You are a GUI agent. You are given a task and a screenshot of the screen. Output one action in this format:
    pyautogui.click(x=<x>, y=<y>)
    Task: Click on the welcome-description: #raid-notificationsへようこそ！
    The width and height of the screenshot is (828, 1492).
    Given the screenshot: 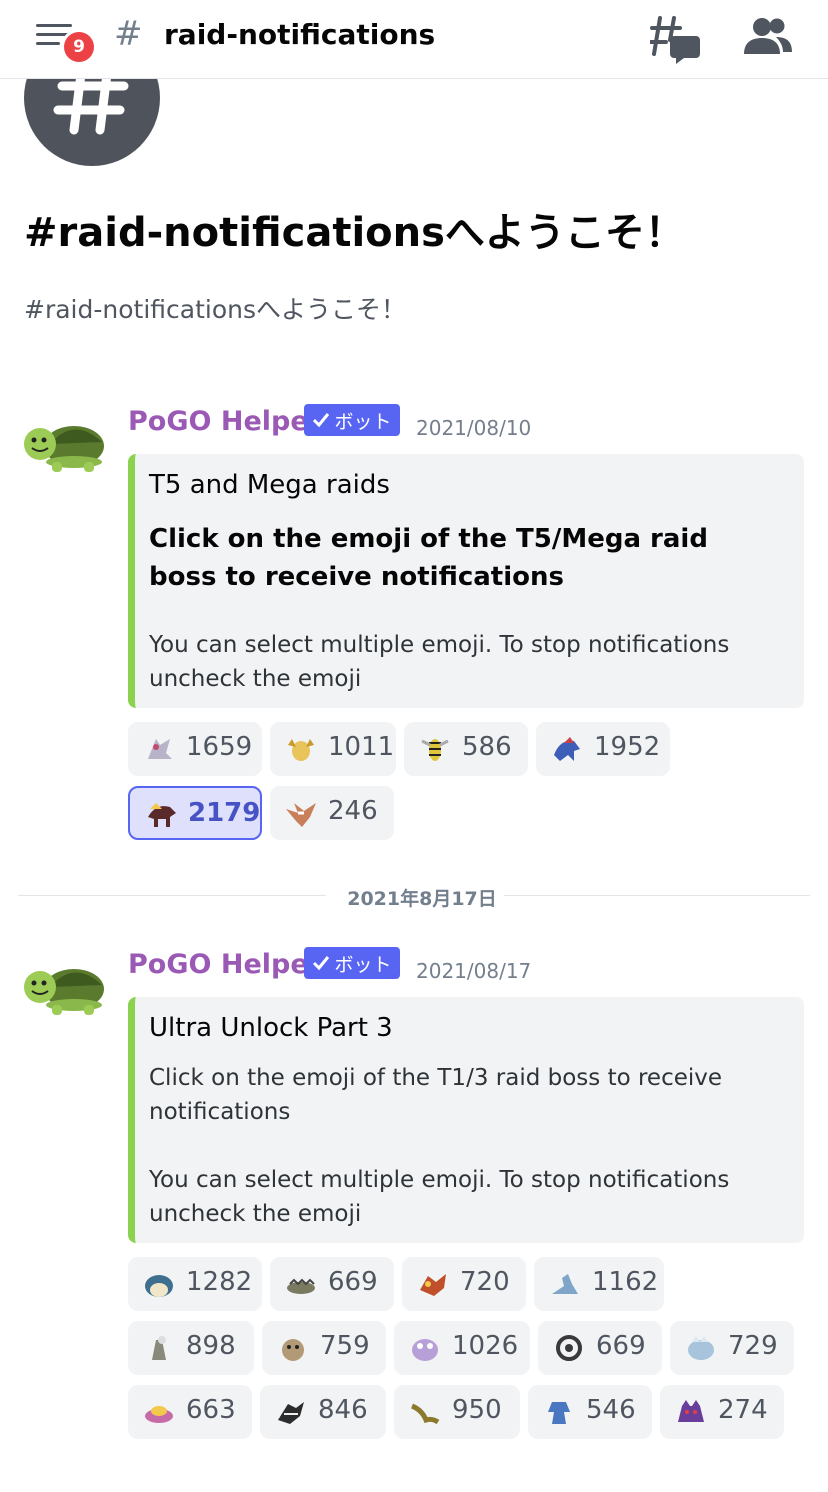 What is the action you would take?
    pyautogui.click(x=215, y=309)
    